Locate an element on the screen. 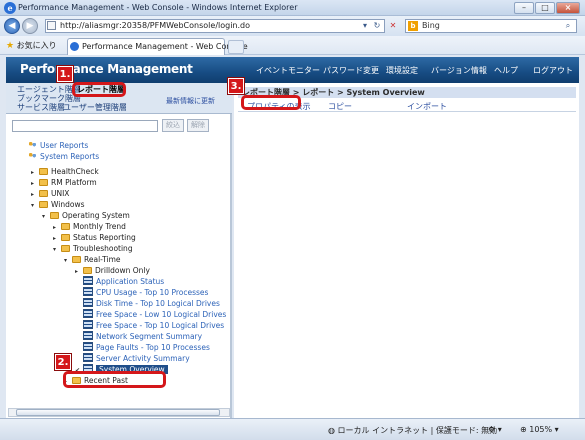 This screenshot has height=440, width=585. tree-item: Free Space - Top 10 Logical Drives is located at coordinates (125, 325).